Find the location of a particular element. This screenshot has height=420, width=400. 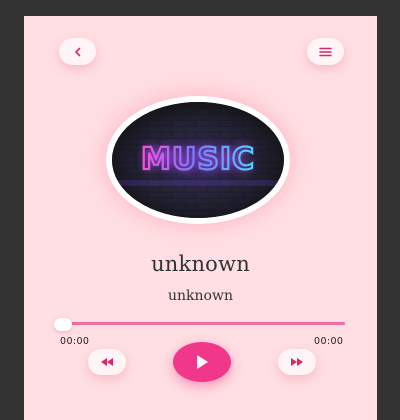

fast-forward-icon is located at coordinates (297, 362).